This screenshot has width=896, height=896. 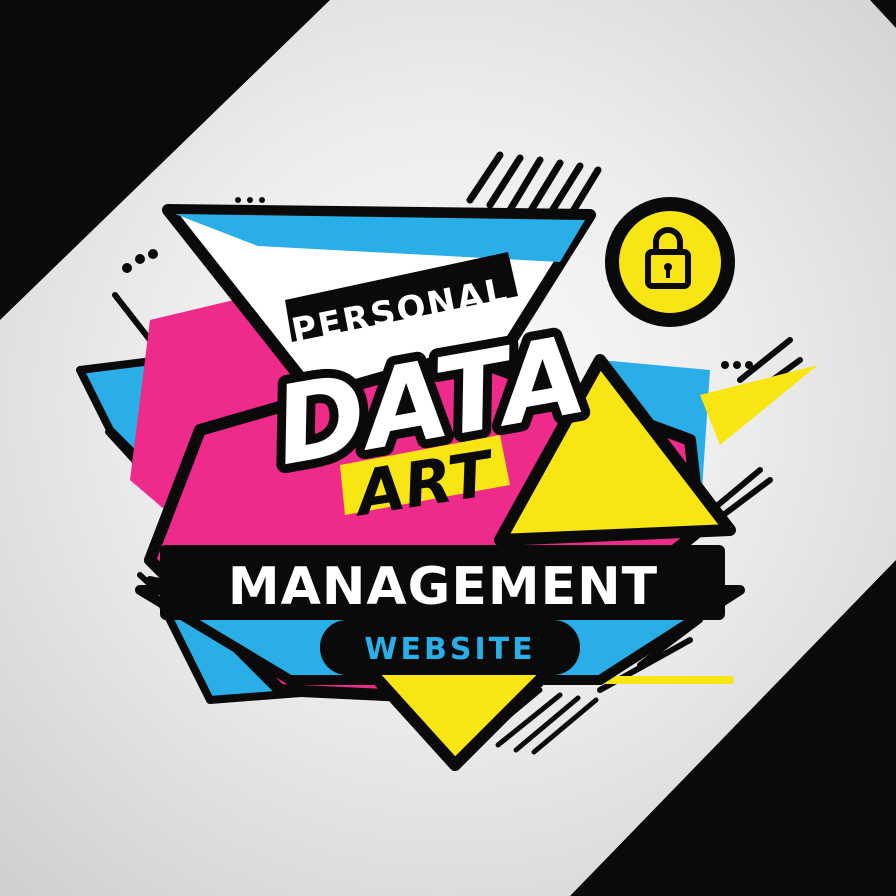 I want to click on website-text: WEBSITE, so click(x=449, y=649).